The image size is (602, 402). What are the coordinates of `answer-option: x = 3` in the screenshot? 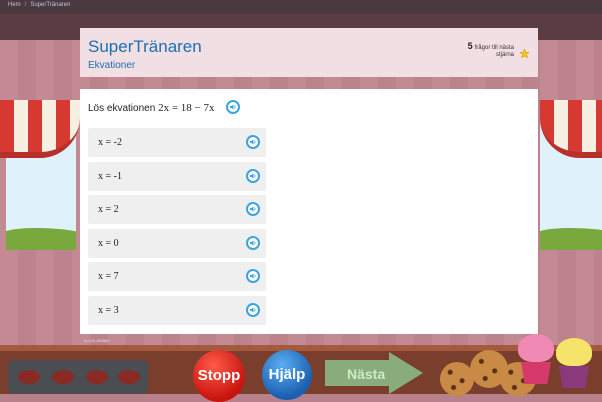 It's located at (177, 310).